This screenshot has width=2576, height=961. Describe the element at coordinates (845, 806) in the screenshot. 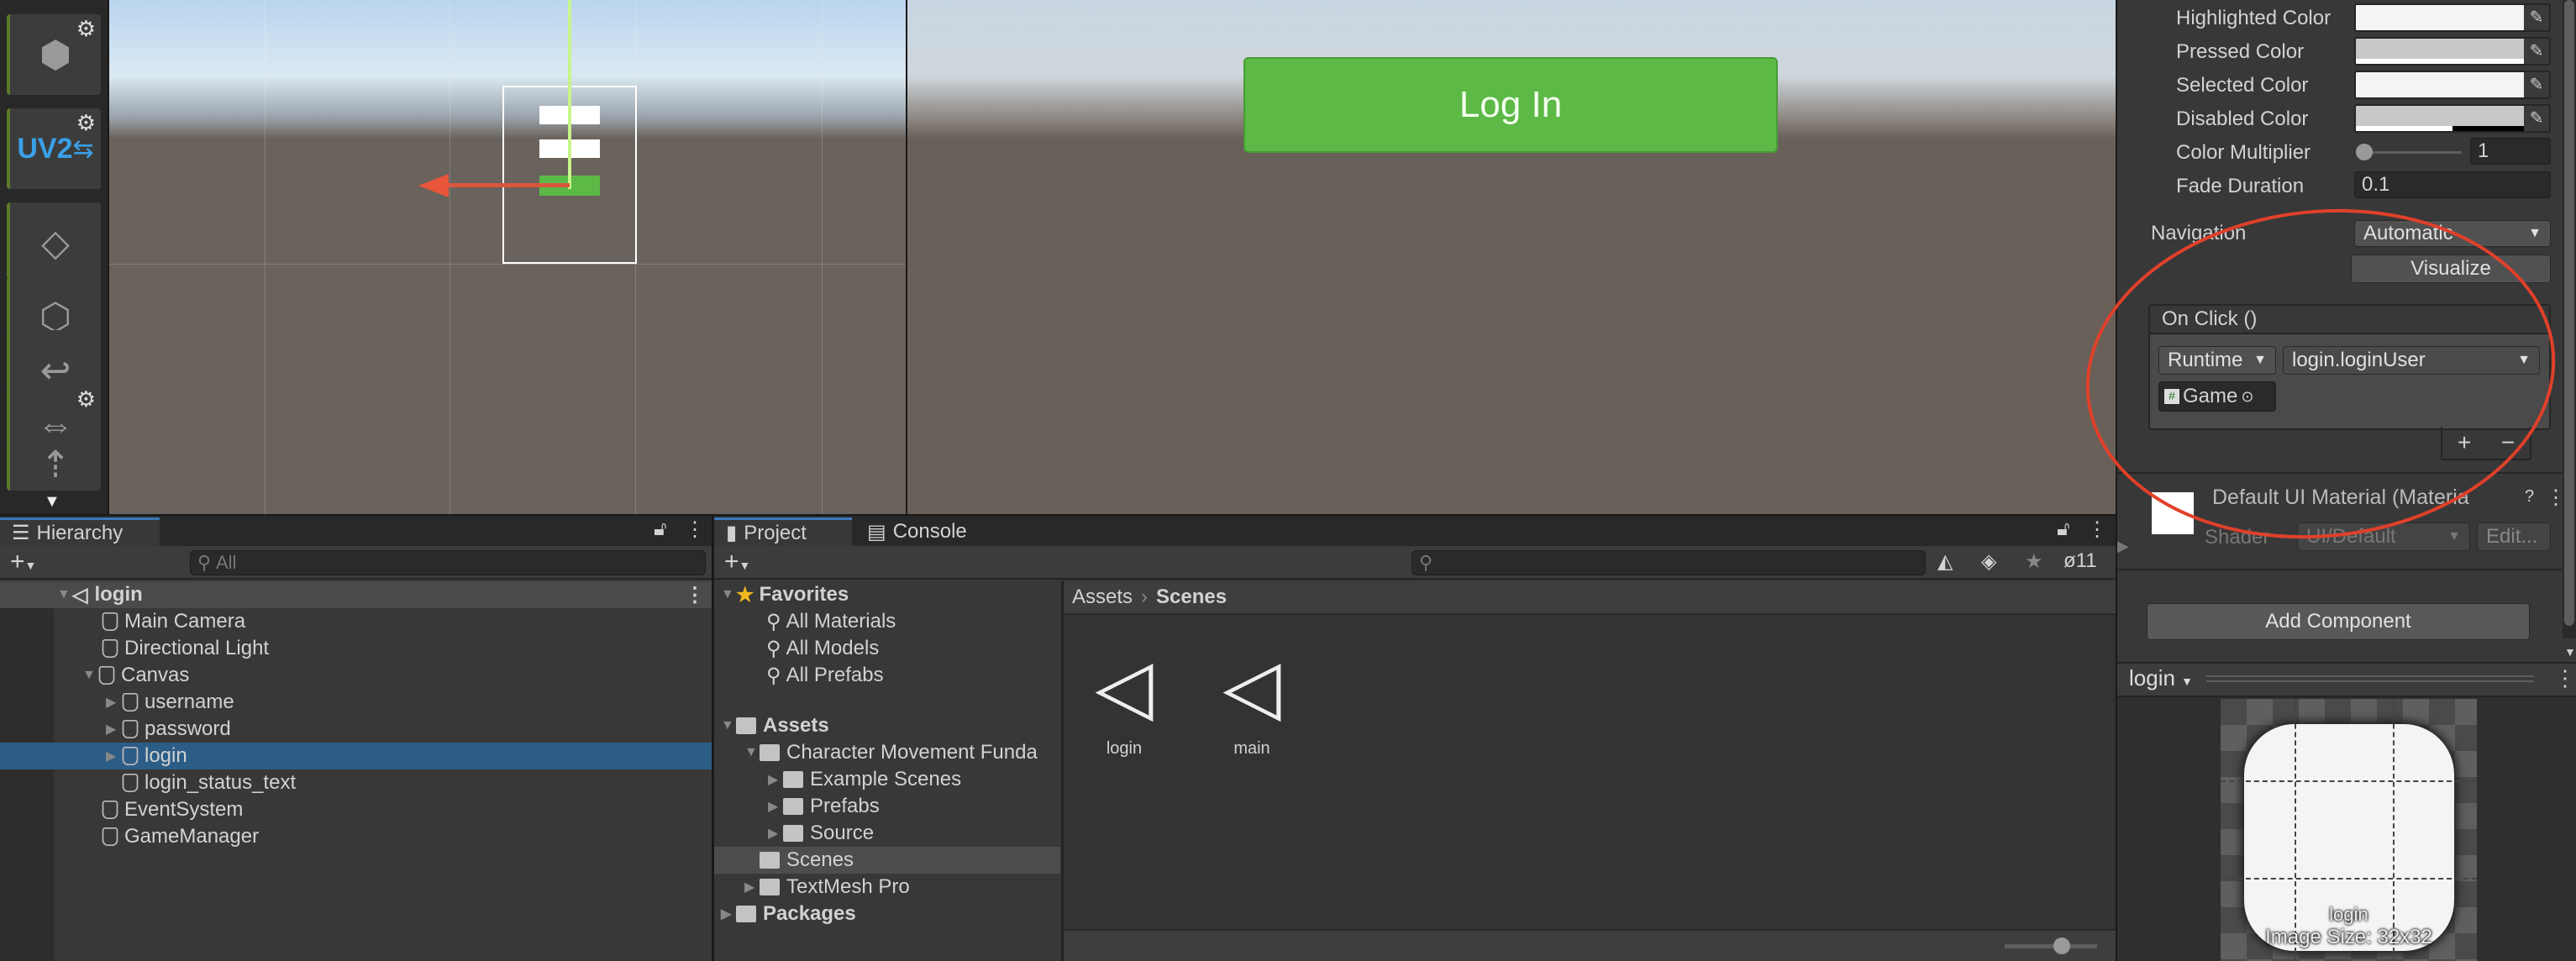

I see `tree-label: Prefabs` at that location.